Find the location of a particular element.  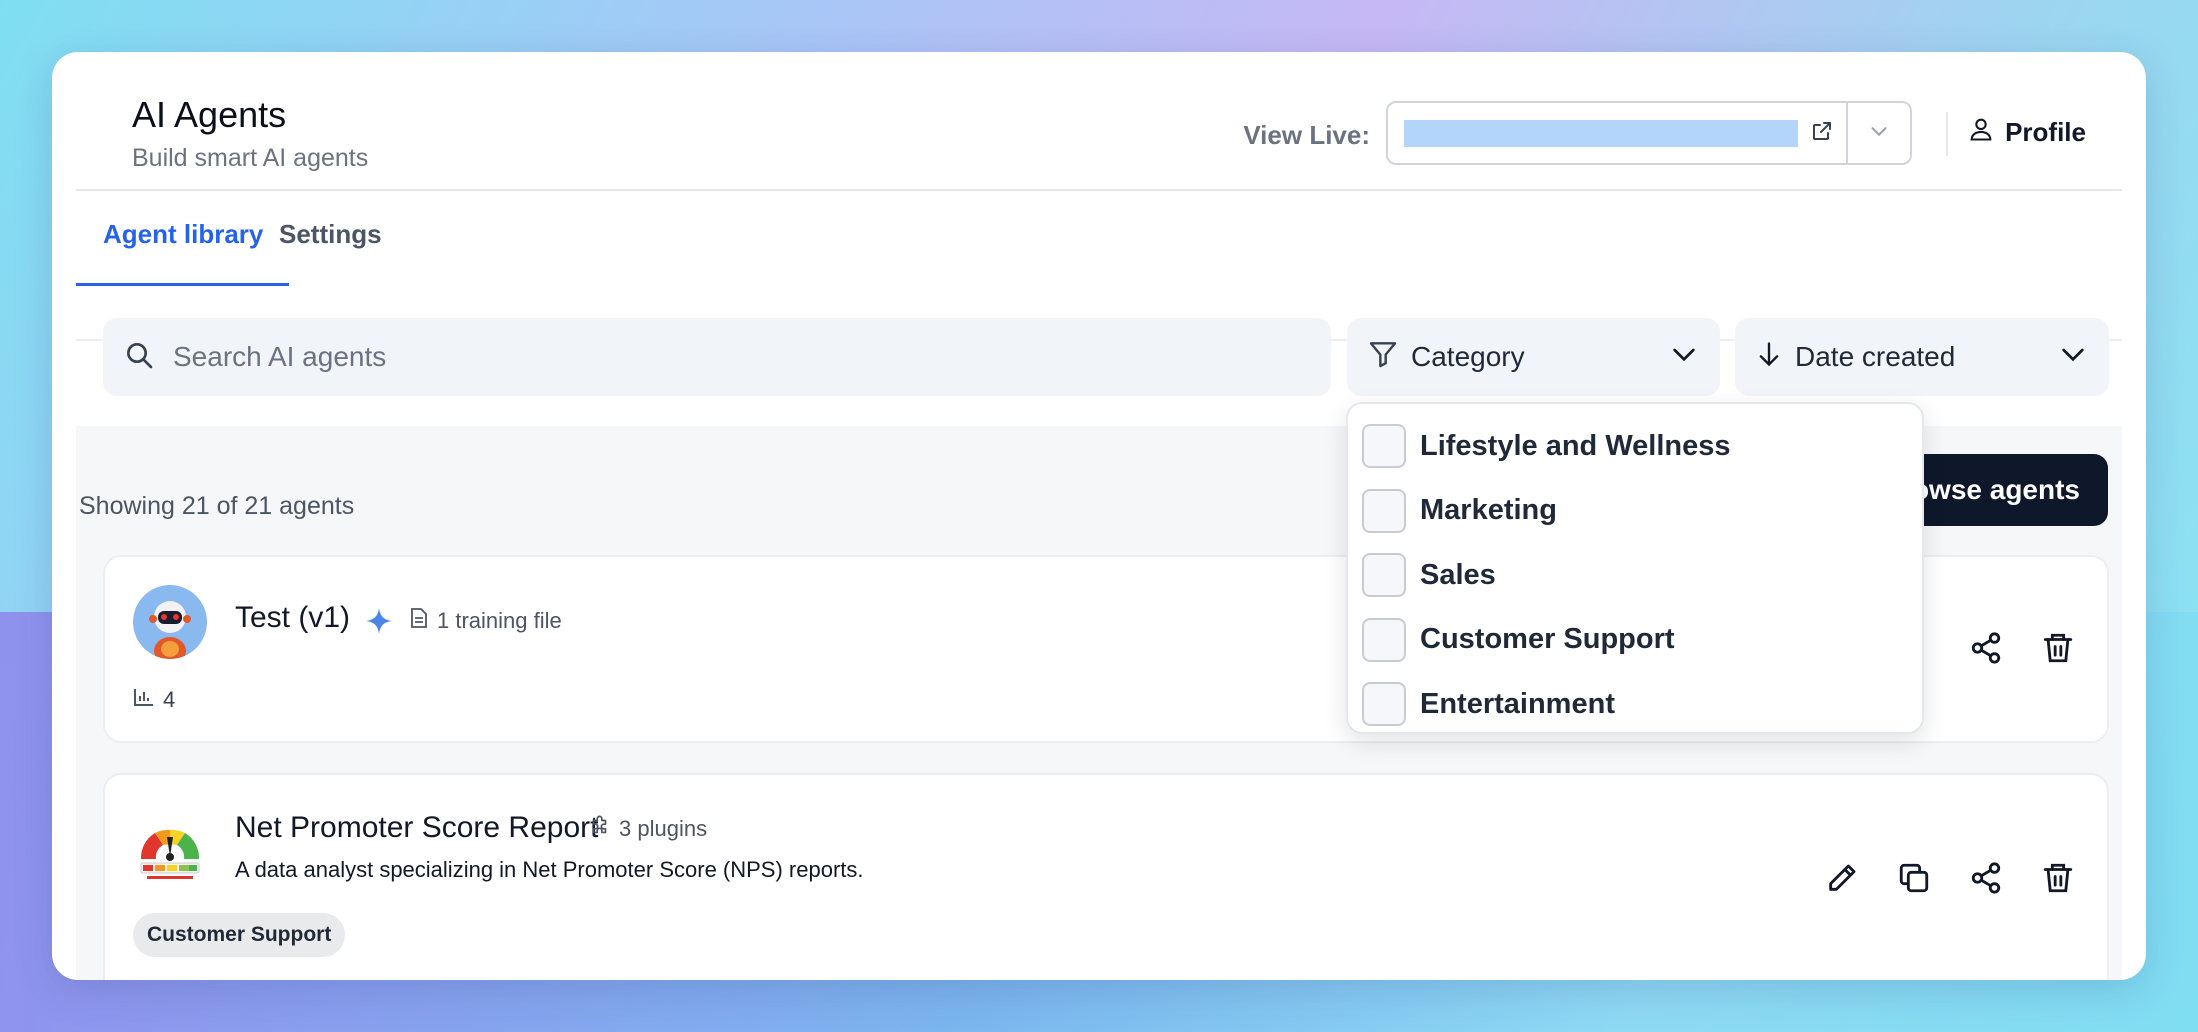

tab-agent-library: Agent library is located at coordinates (183, 234).